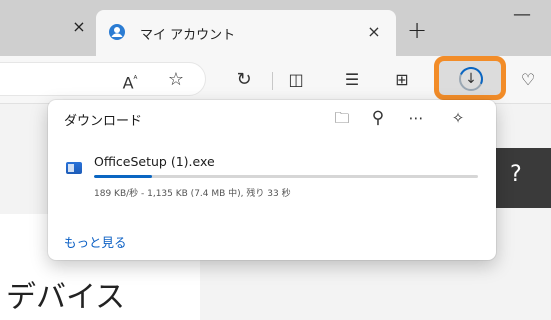  I want to click on help-icon: ?, so click(516, 174).